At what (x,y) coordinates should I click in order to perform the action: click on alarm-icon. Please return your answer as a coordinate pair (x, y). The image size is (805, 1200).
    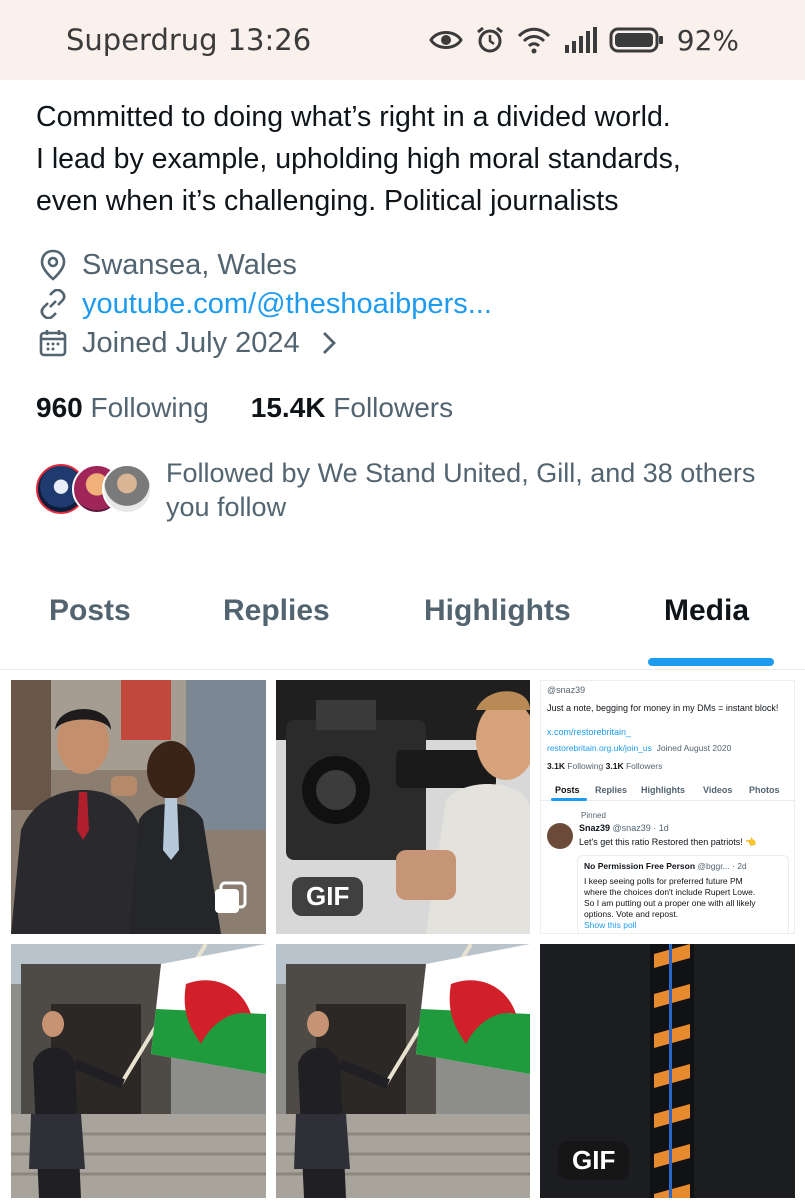
    Looking at the image, I should click on (490, 40).